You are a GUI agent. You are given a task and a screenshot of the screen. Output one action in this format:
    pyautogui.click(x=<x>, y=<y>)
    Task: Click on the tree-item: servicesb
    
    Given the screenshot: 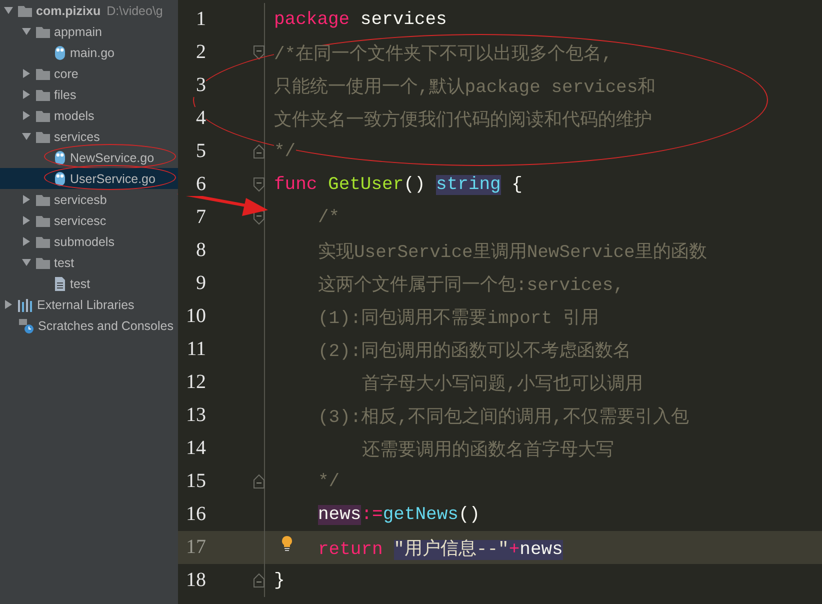 What is the action you would take?
    pyautogui.click(x=89, y=199)
    